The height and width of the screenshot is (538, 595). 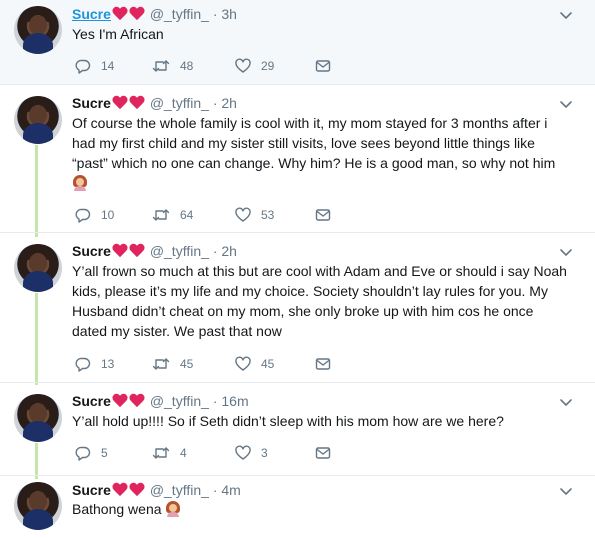 I want to click on like-count: 29, so click(x=268, y=66).